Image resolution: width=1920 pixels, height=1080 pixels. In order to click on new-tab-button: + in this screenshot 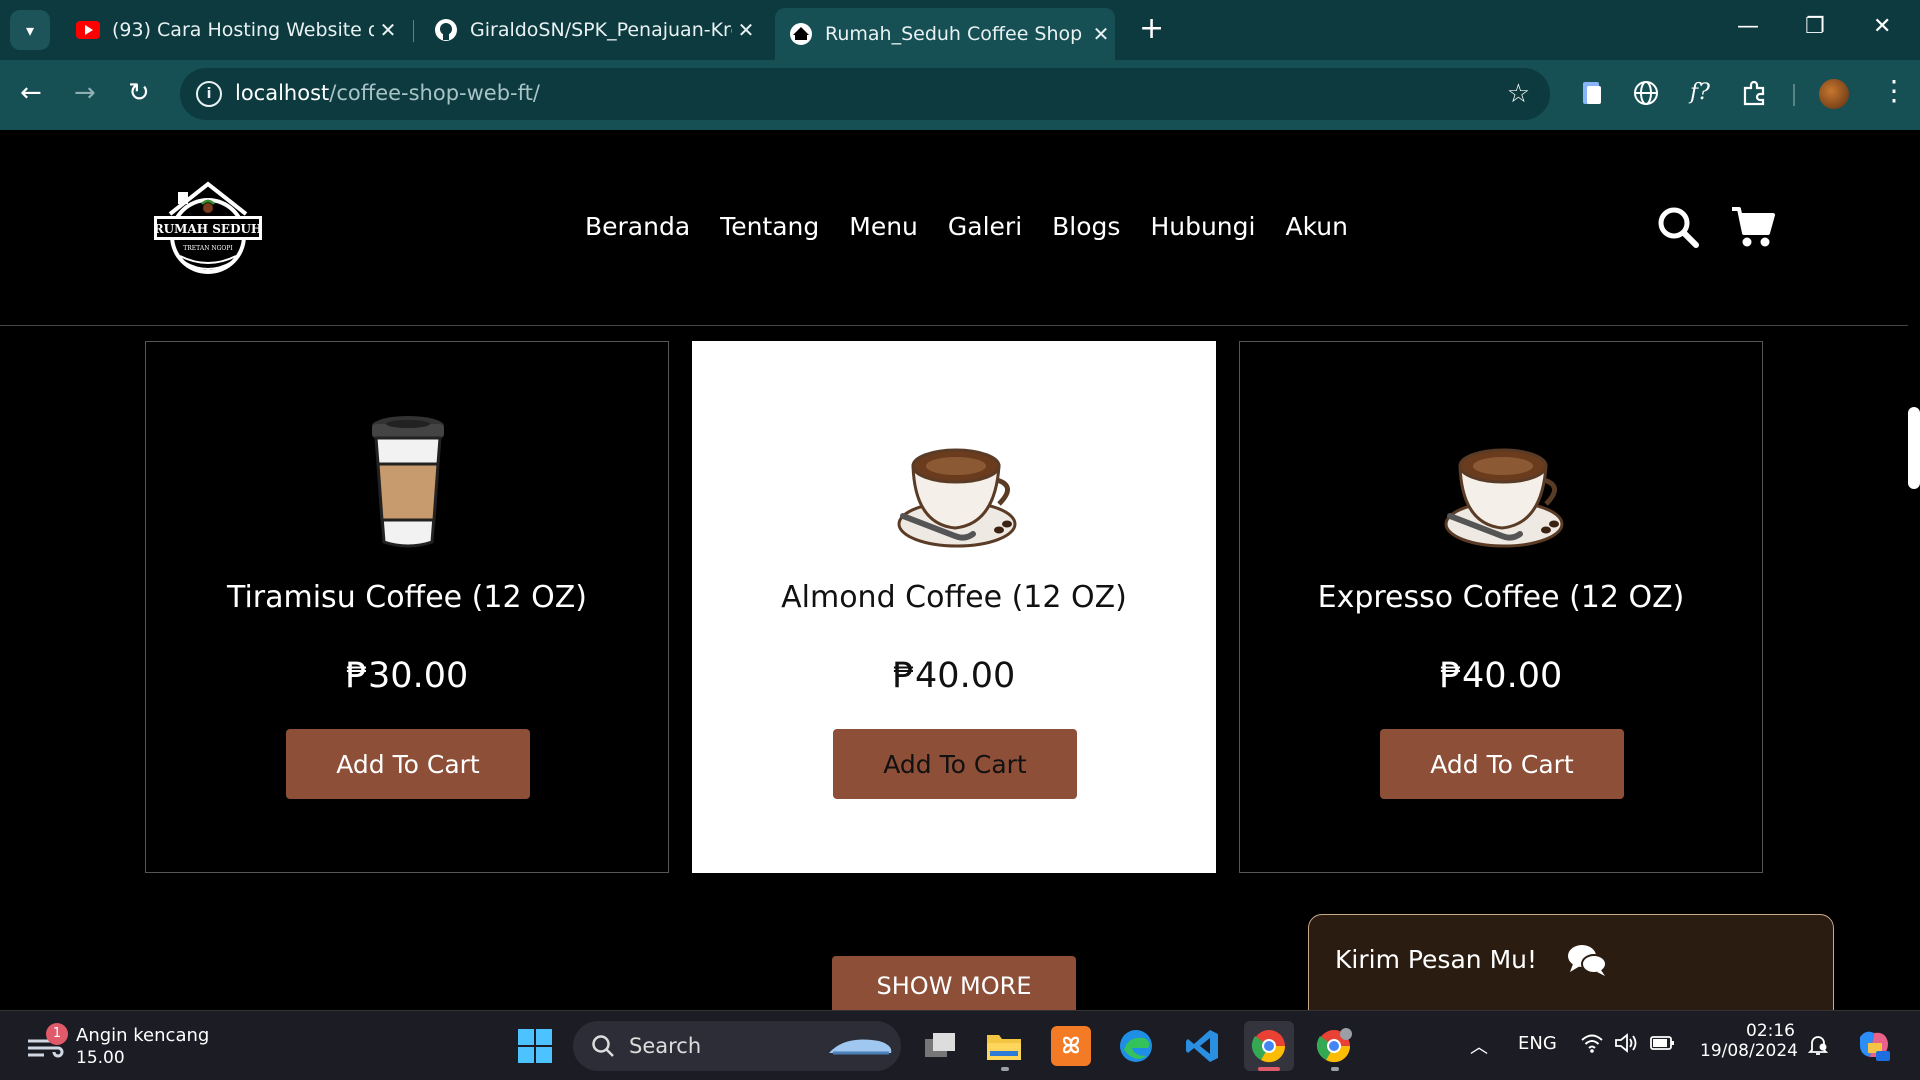, I will do `click(1151, 29)`.